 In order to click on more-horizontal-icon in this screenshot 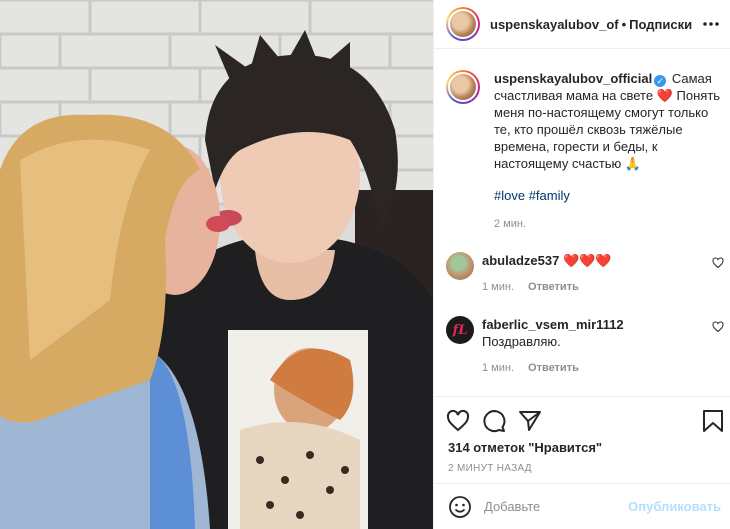, I will do `click(711, 24)`.